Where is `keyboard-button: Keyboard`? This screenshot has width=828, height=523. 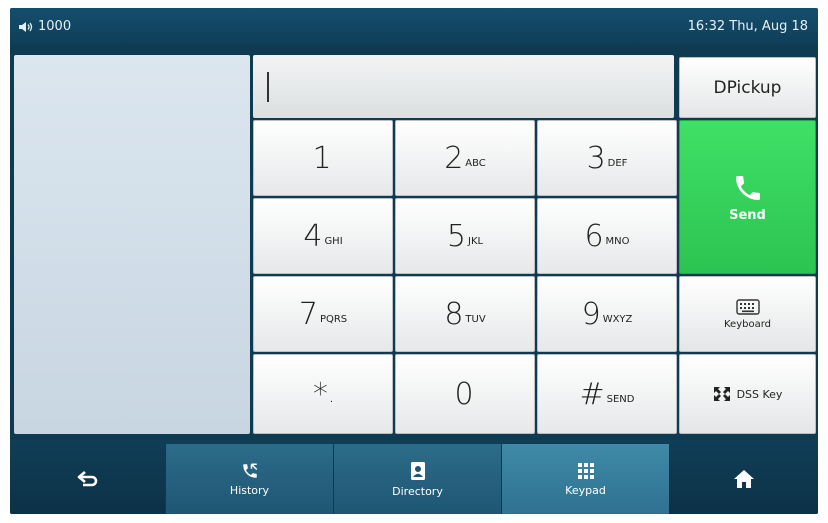 keyboard-button: Keyboard is located at coordinates (747, 314).